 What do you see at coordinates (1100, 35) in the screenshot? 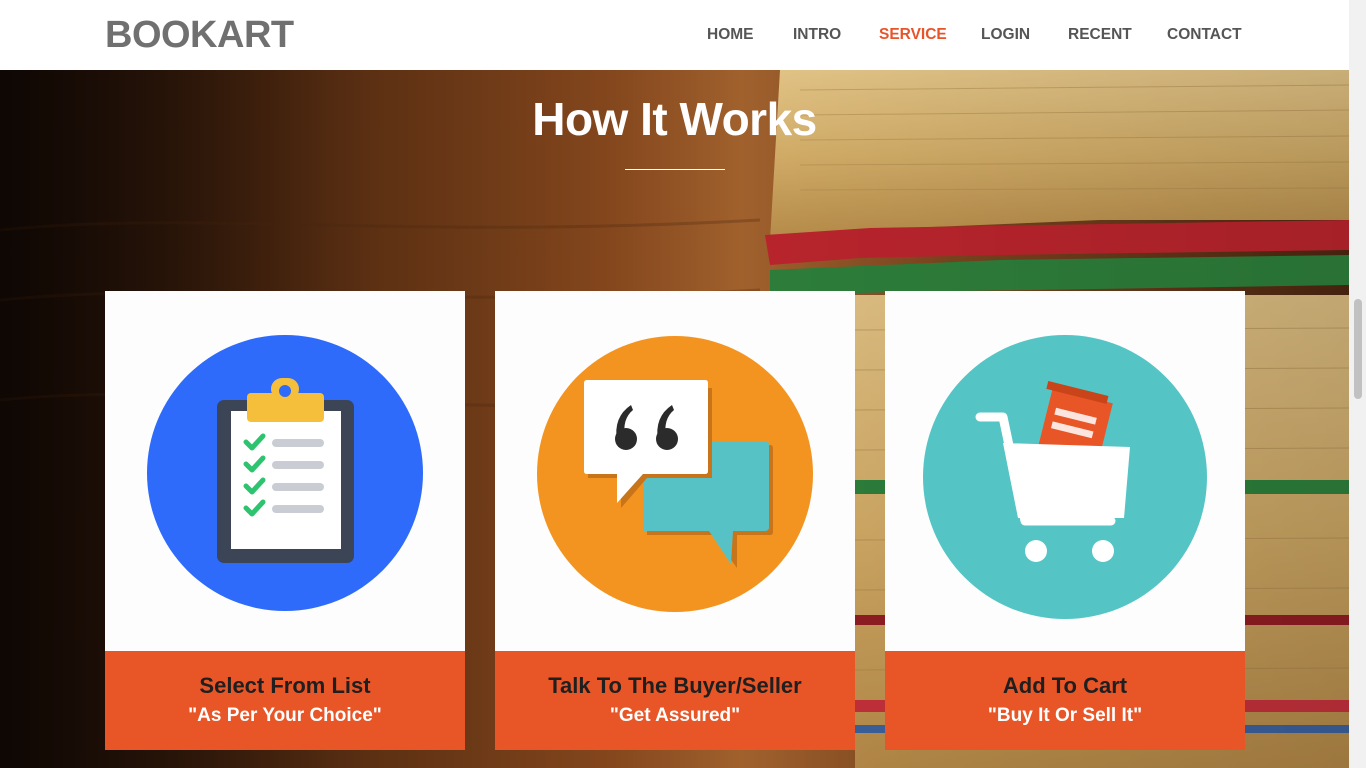
I see `nav-recent: RECENT` at bounding box center [1100, 35].